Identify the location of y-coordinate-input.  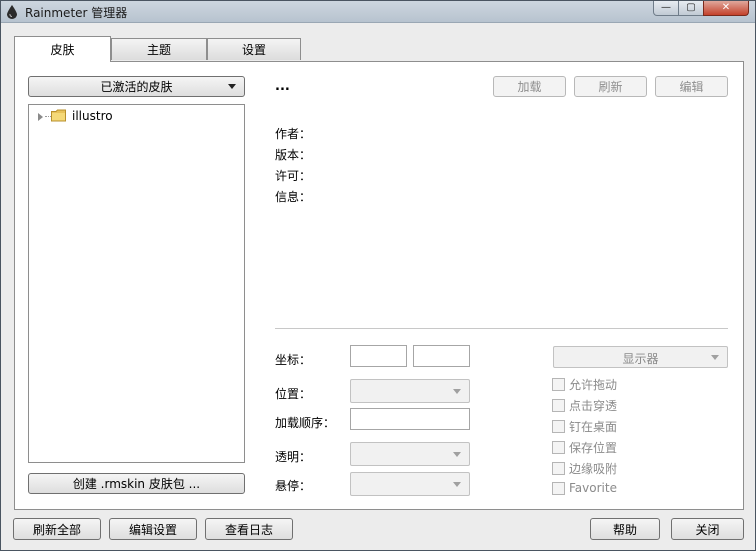
(441, 356).